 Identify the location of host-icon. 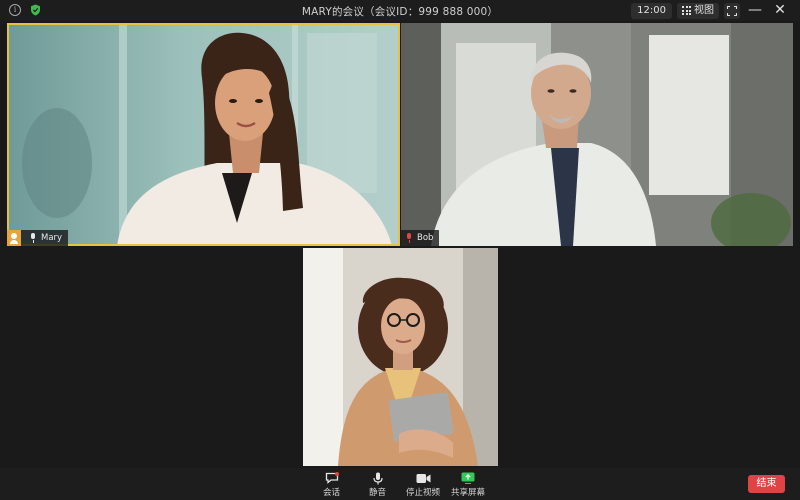
(14, 238).